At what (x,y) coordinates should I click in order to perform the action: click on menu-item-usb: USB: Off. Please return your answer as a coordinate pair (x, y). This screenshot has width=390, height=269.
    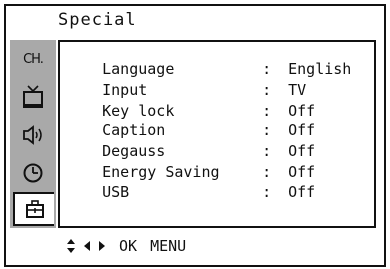
    Looking at the image, I should click on (190, 192).